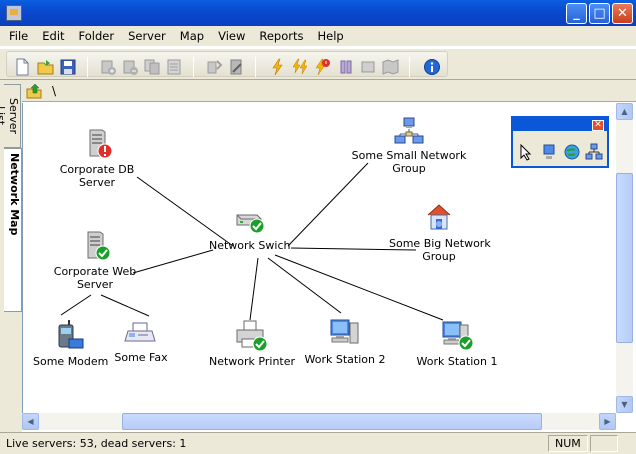 The image size is (636, 454). Describe the element at coordinates (18, 36) in the screenshot. I see `menu-file: File` at that location.